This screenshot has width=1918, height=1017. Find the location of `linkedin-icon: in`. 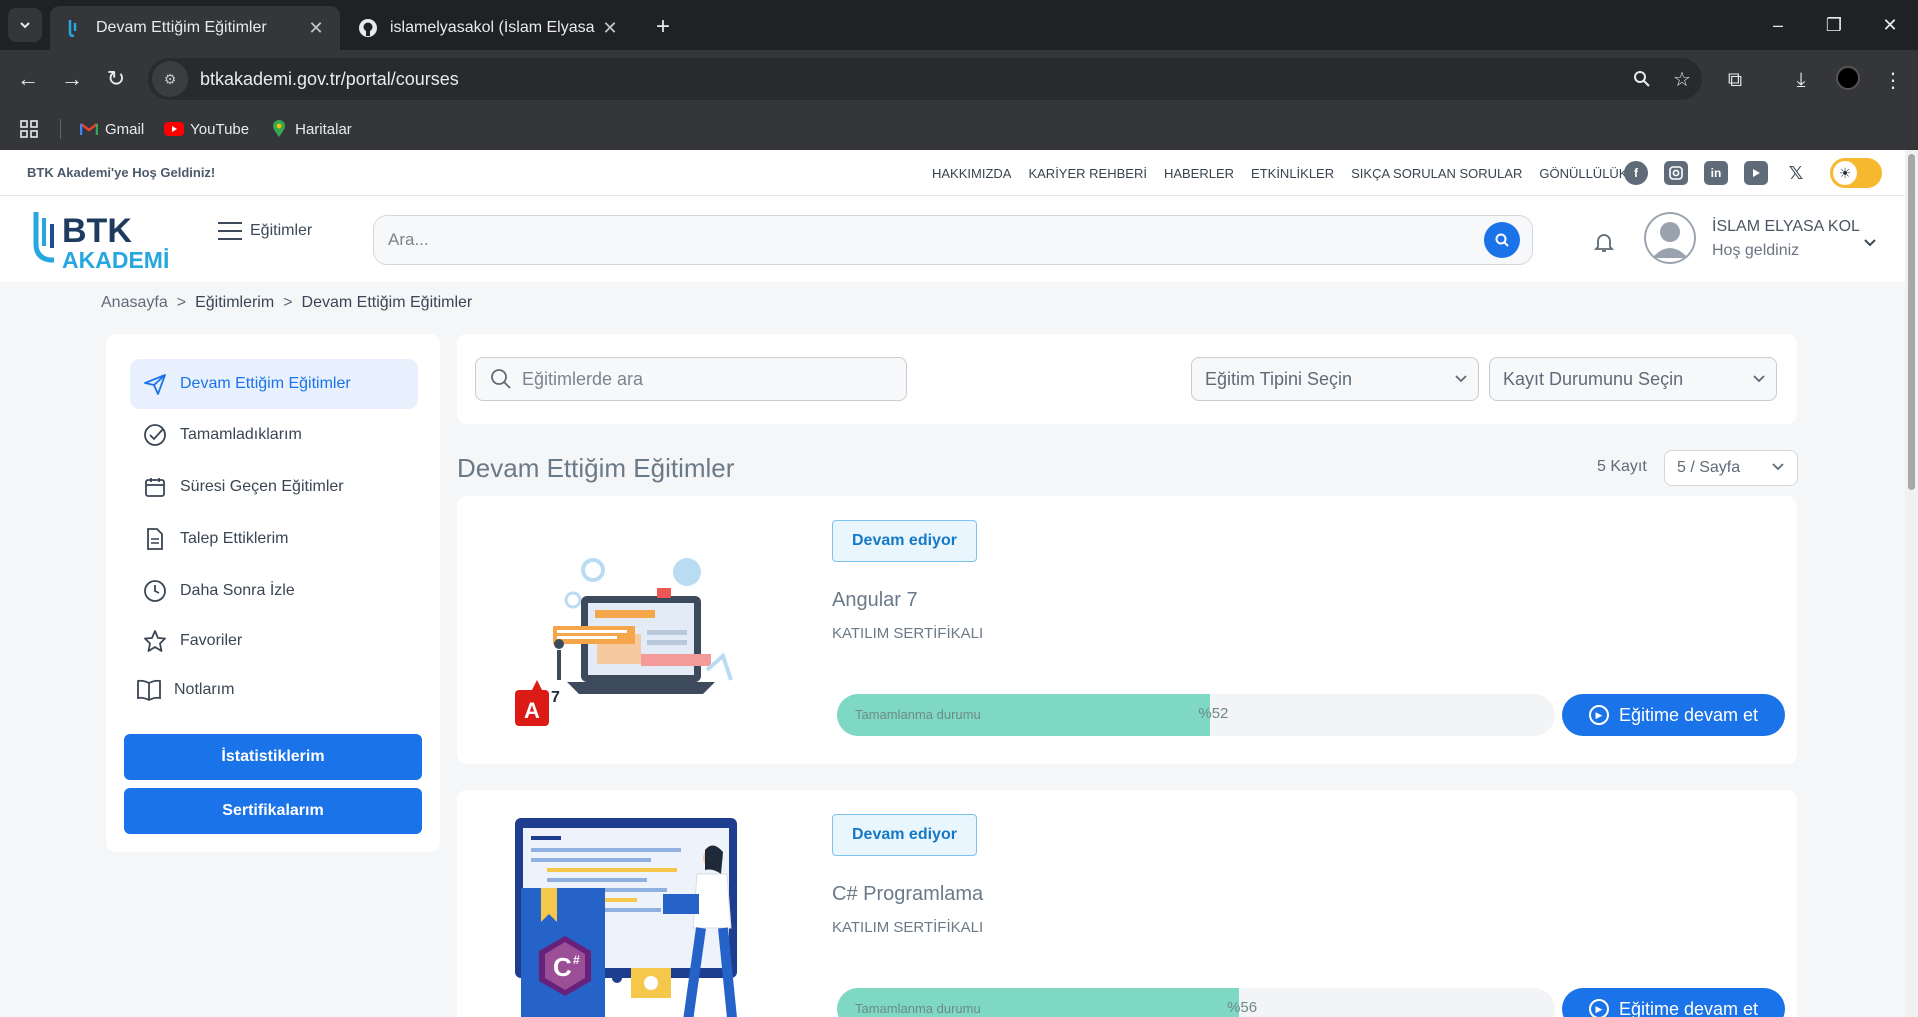

linkedin-icon: in is located at coordinates (1716, 173).